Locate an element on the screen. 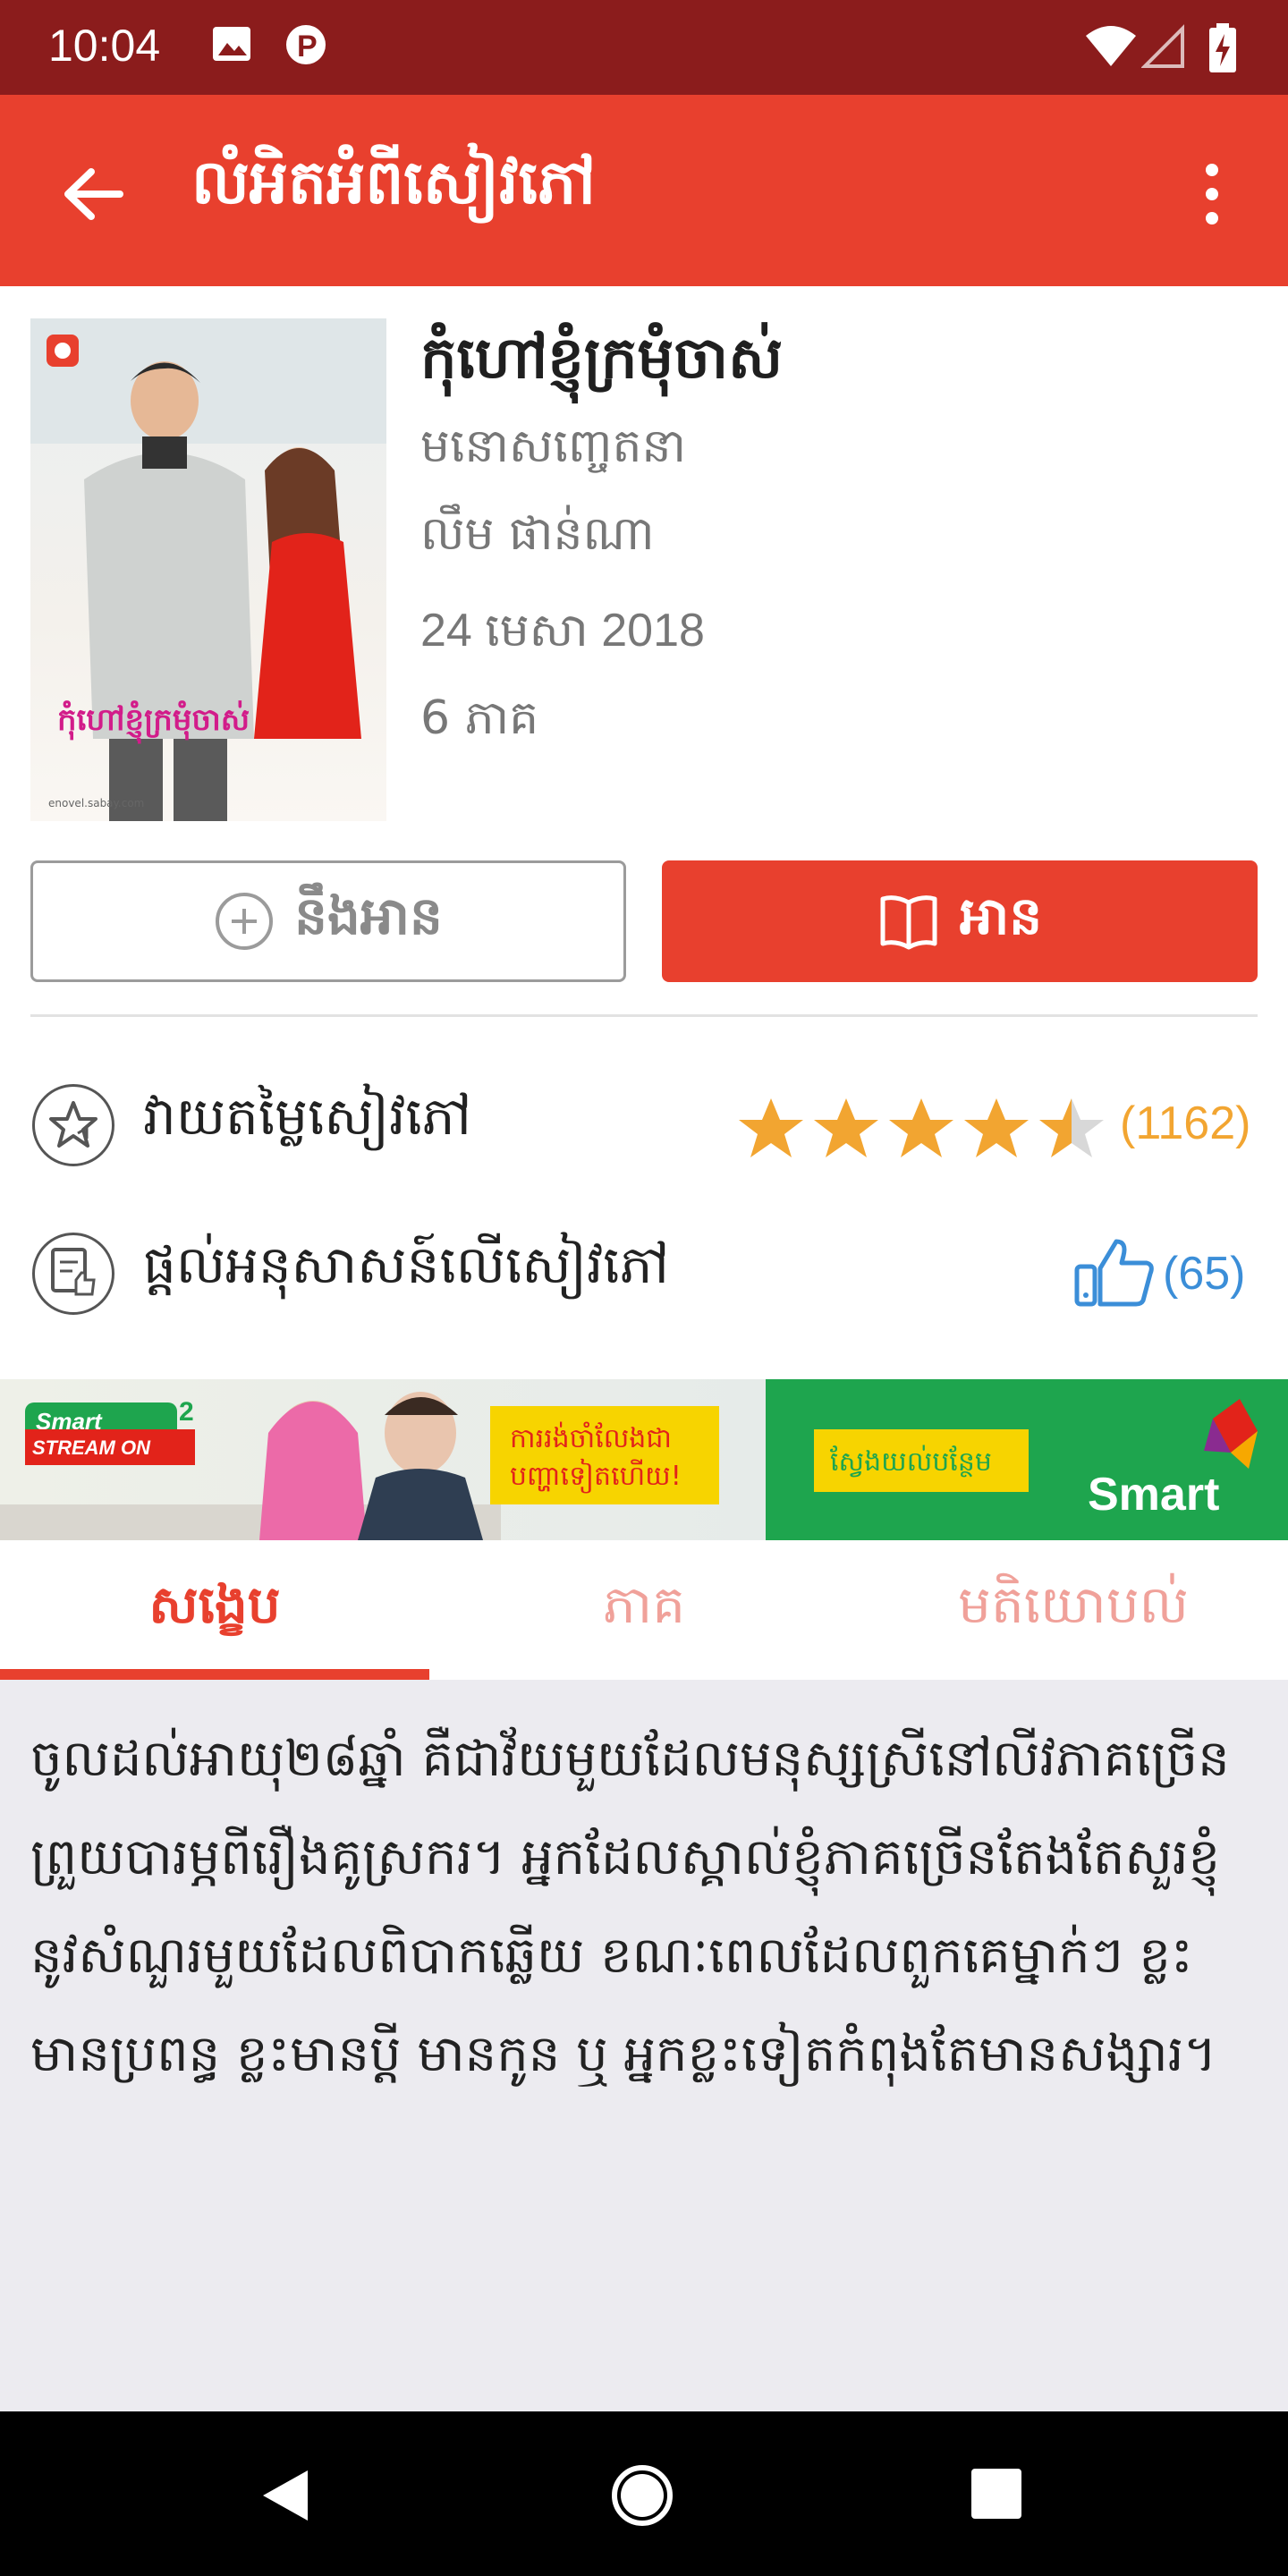 The image size is (1288, 2576). book-category: មនោសញ្ចេតនា is located at coordinates (553, 451).